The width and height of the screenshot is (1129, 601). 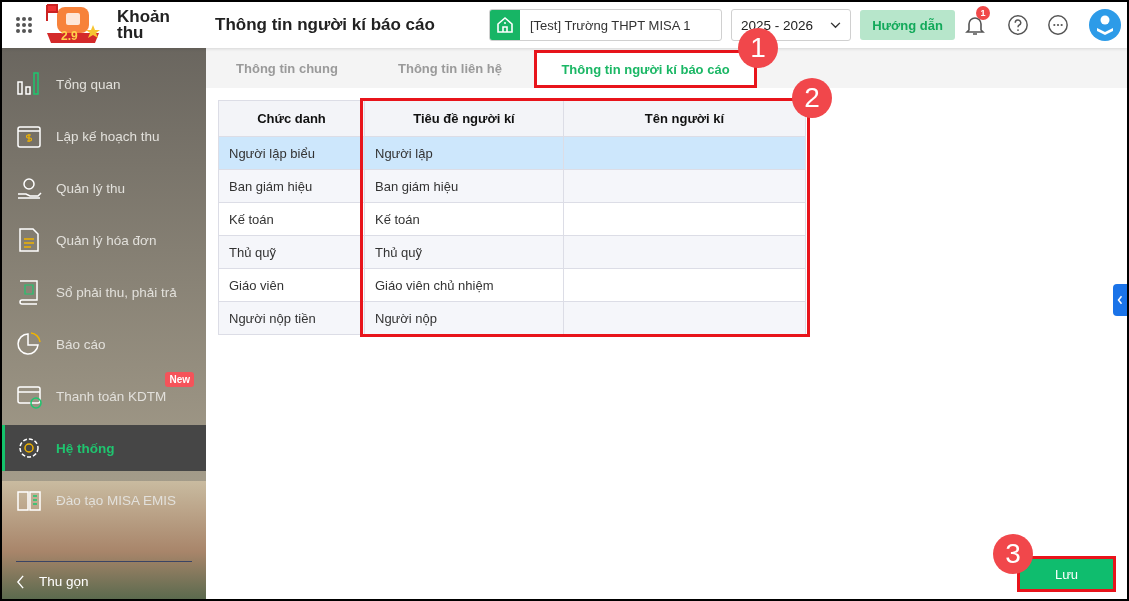 What do you see at coordinates (464, 118) in the screenshot?
I see `column-header: Tiêu đề người kí` at bounding box center [464, 118].